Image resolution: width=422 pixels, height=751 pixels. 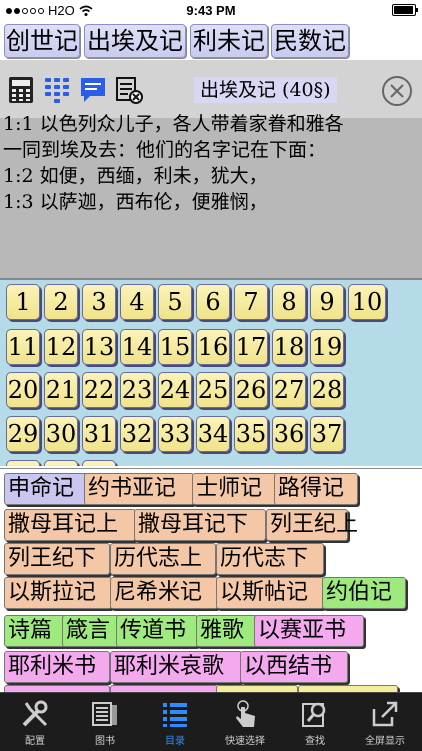 I want to click on chapter-button: 19, so click(x=327, y=347).